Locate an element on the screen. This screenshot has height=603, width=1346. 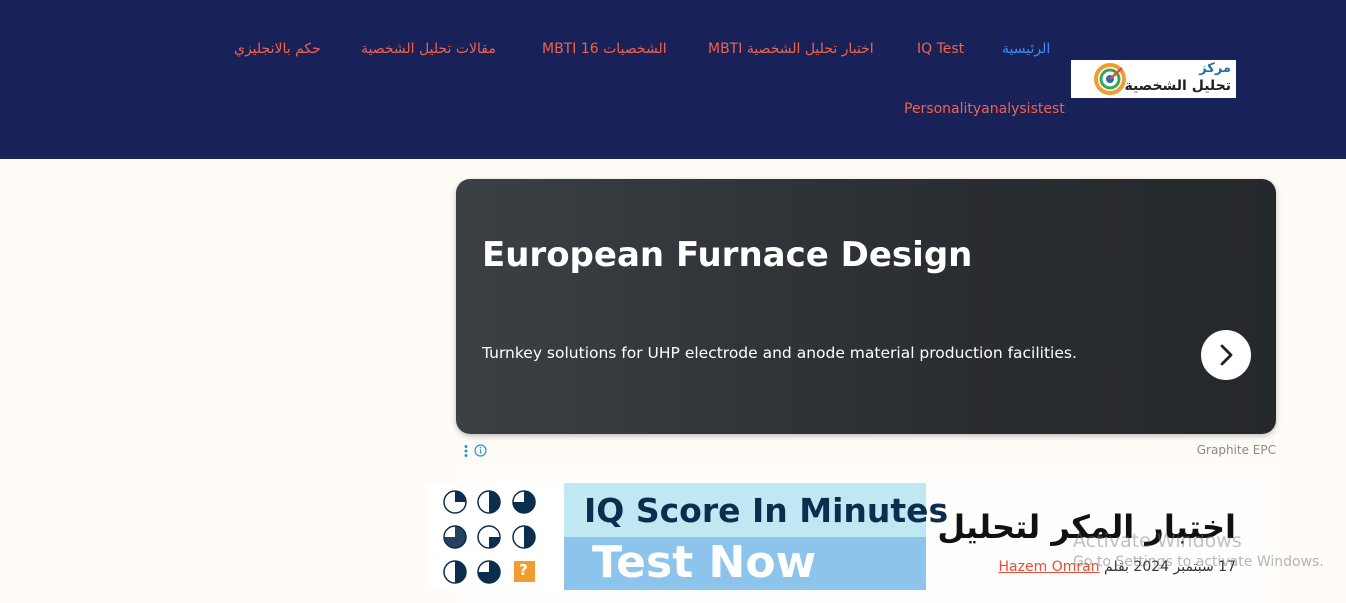
ad-source: Graphite EPC is located at coordinates (1236, 450).